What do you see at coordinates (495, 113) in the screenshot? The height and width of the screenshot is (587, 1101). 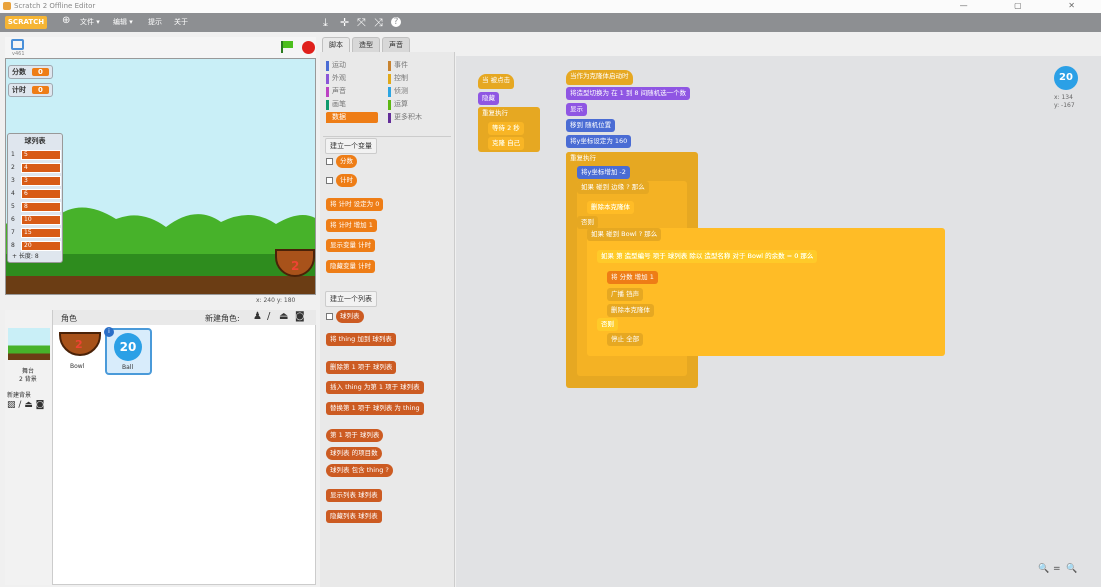 I see `s1-forever-label: 重复执行` at bounding box center [495, 113].